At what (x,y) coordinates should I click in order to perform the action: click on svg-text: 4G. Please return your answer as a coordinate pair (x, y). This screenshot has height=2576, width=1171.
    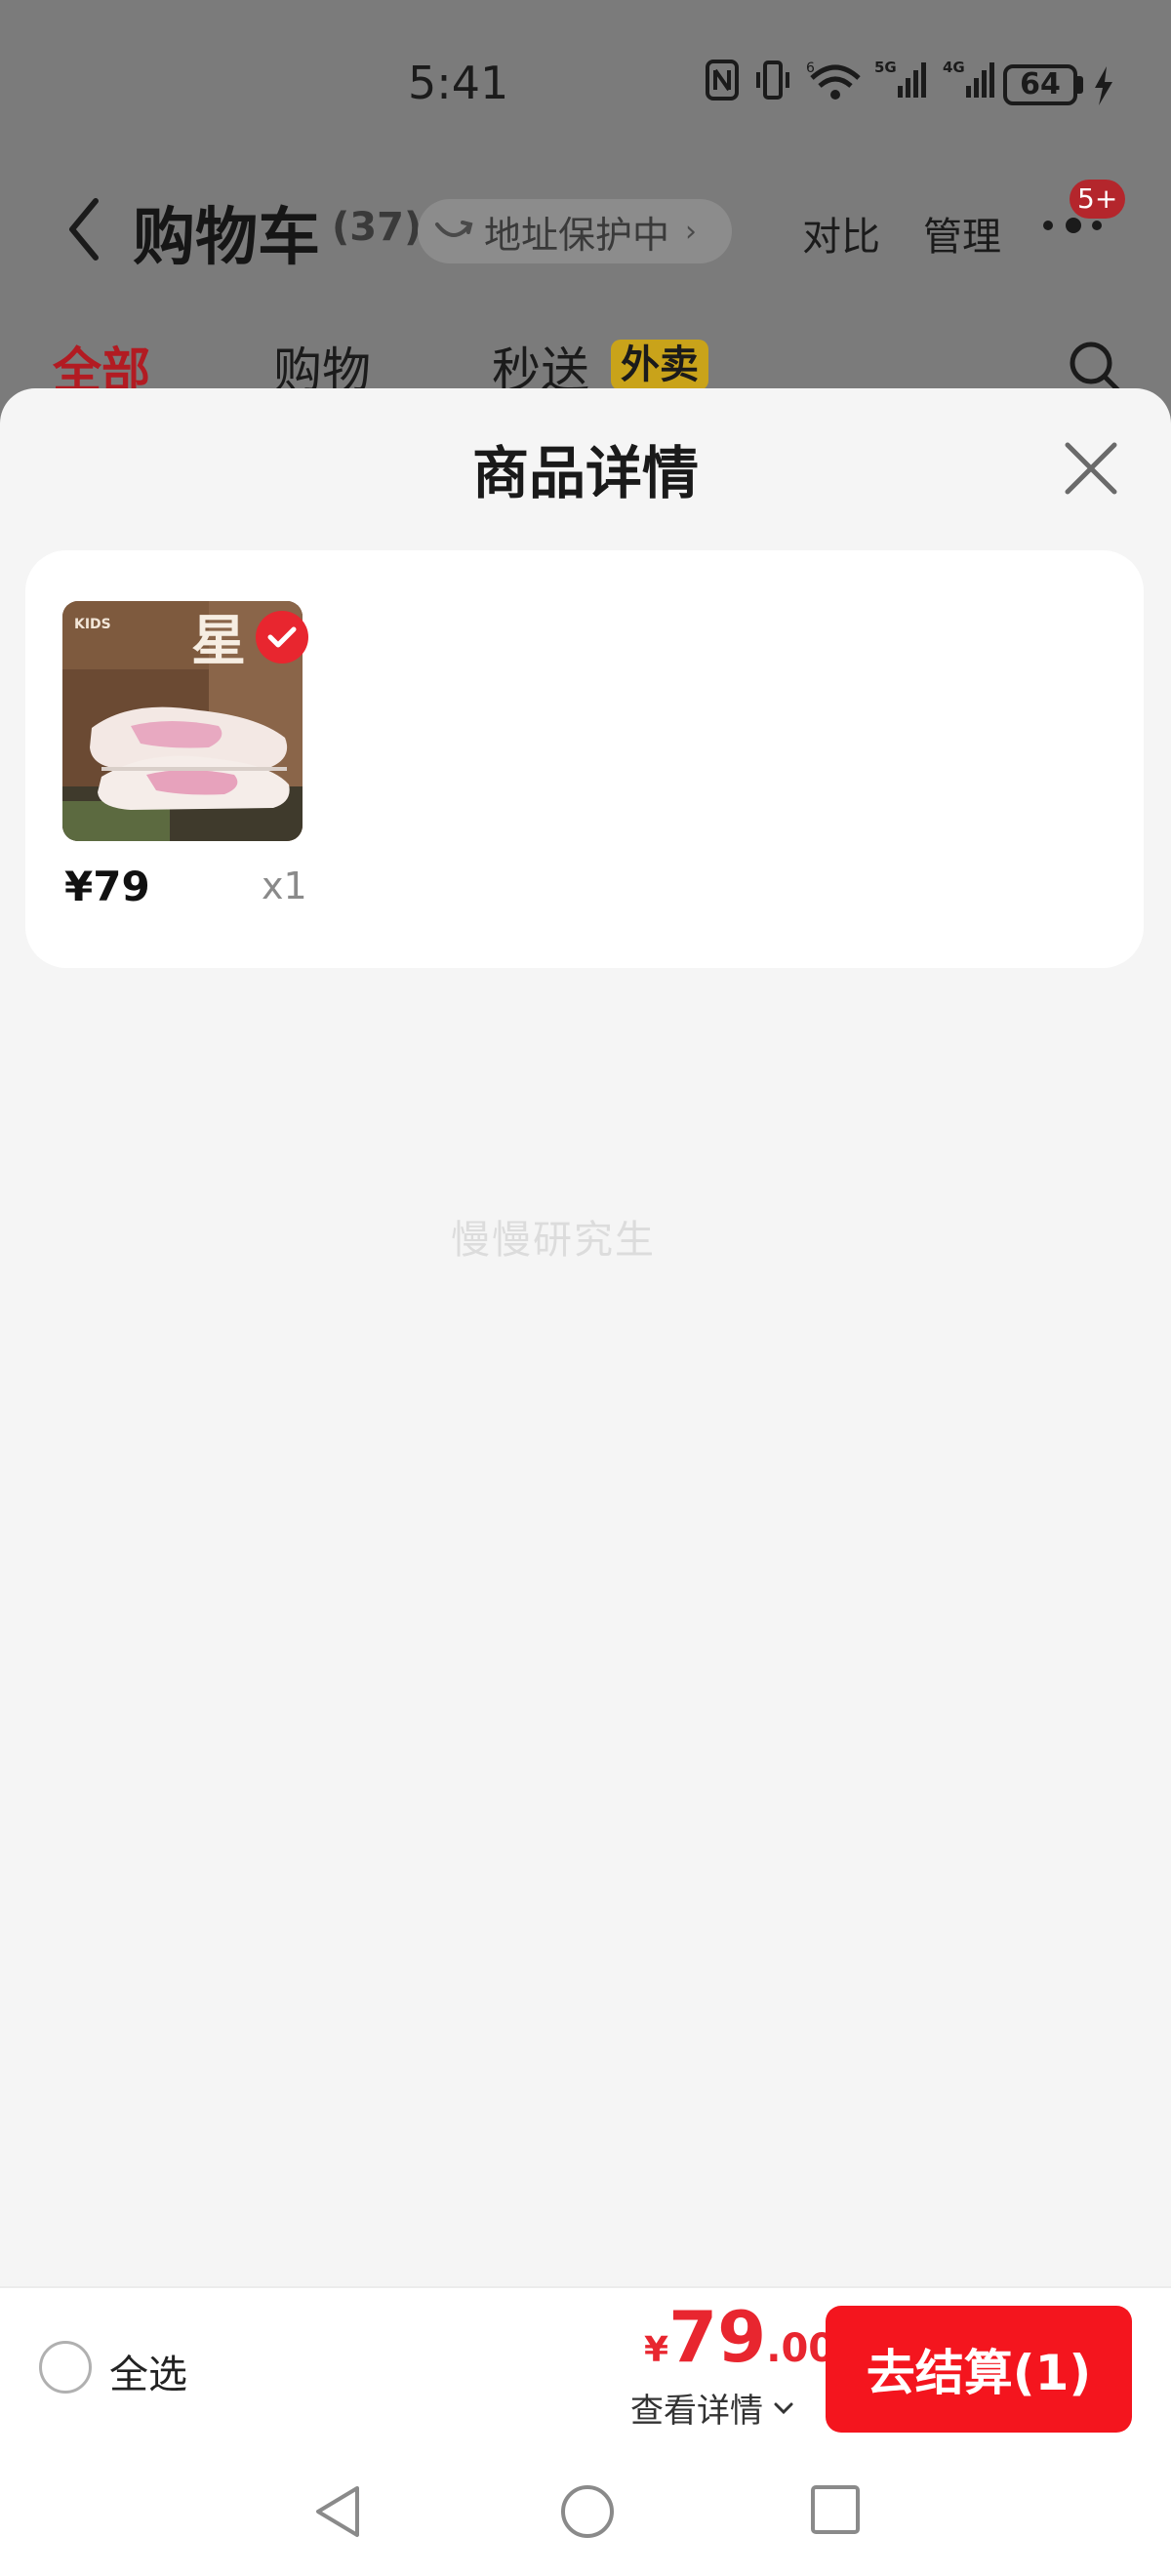
    Looking at the image, I should click on (954, 67).